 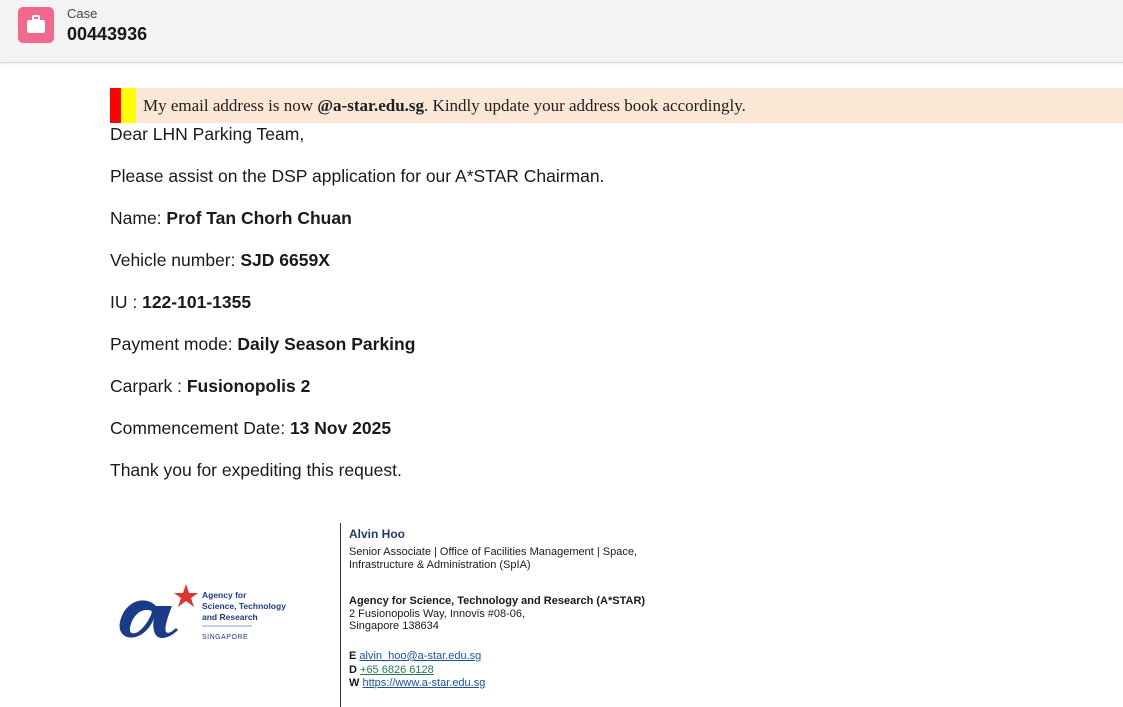 What do you see at coordinates (36, 25) in the screenshot?
I see `briefcase-icon` at bounding box center [36, 25].